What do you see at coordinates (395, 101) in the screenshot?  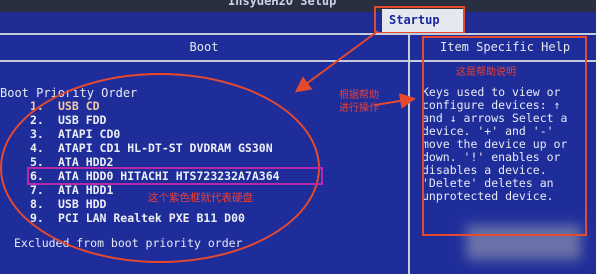 I see `arrow-to-help` at bounding box center [395, 101].